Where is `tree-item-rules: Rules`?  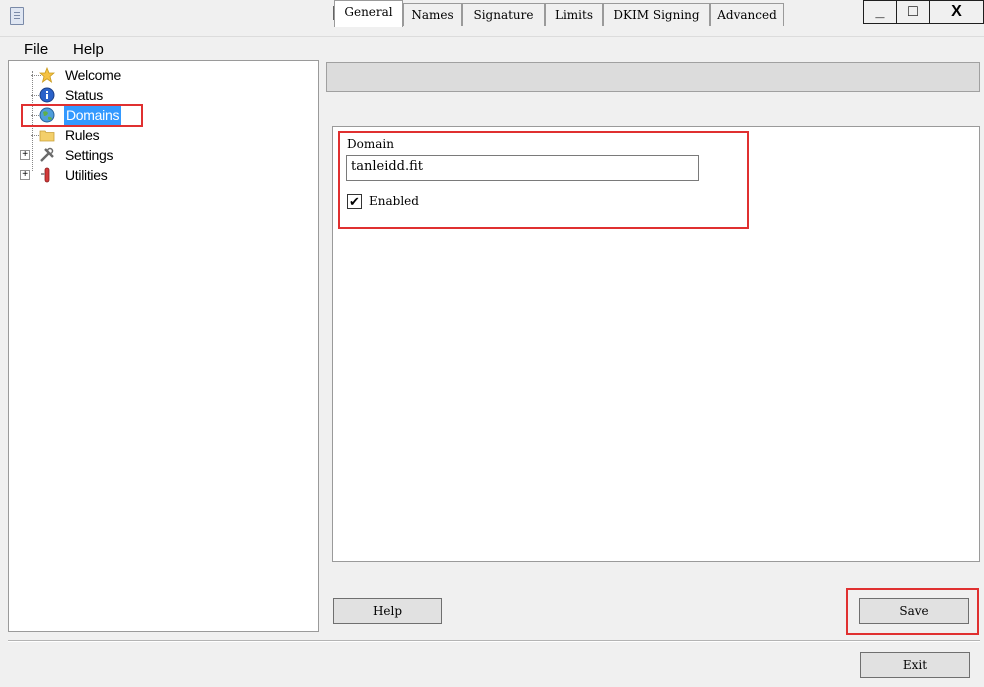 tree-item-rules: Rules is located at coordinates (74, 135).